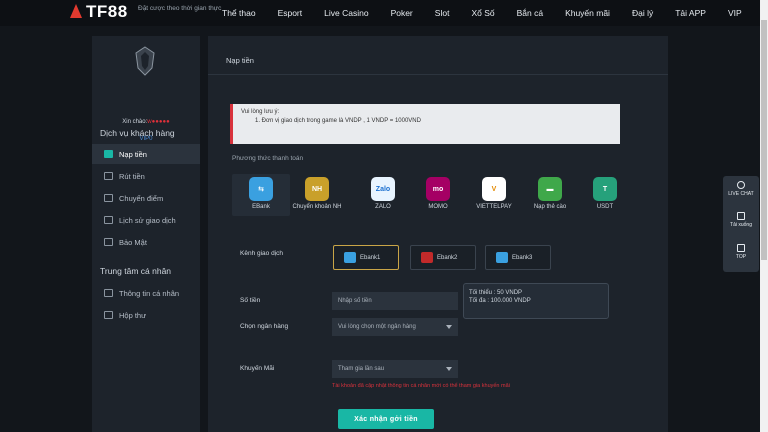  What do you see at coordinates (137, 133) in the screenshot?
I see `section-customer-service: Dịch vụ khách hàng` at bounding box center [137, 133].